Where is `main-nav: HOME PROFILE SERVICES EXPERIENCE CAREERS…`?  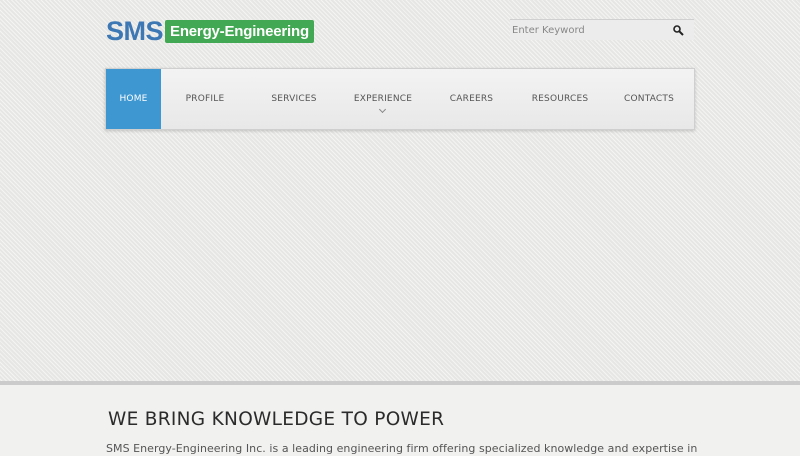
main-nav: HOME PROFILE SERVICES EXPERIENCE CAREERS… is located at coordinates (400, 99).